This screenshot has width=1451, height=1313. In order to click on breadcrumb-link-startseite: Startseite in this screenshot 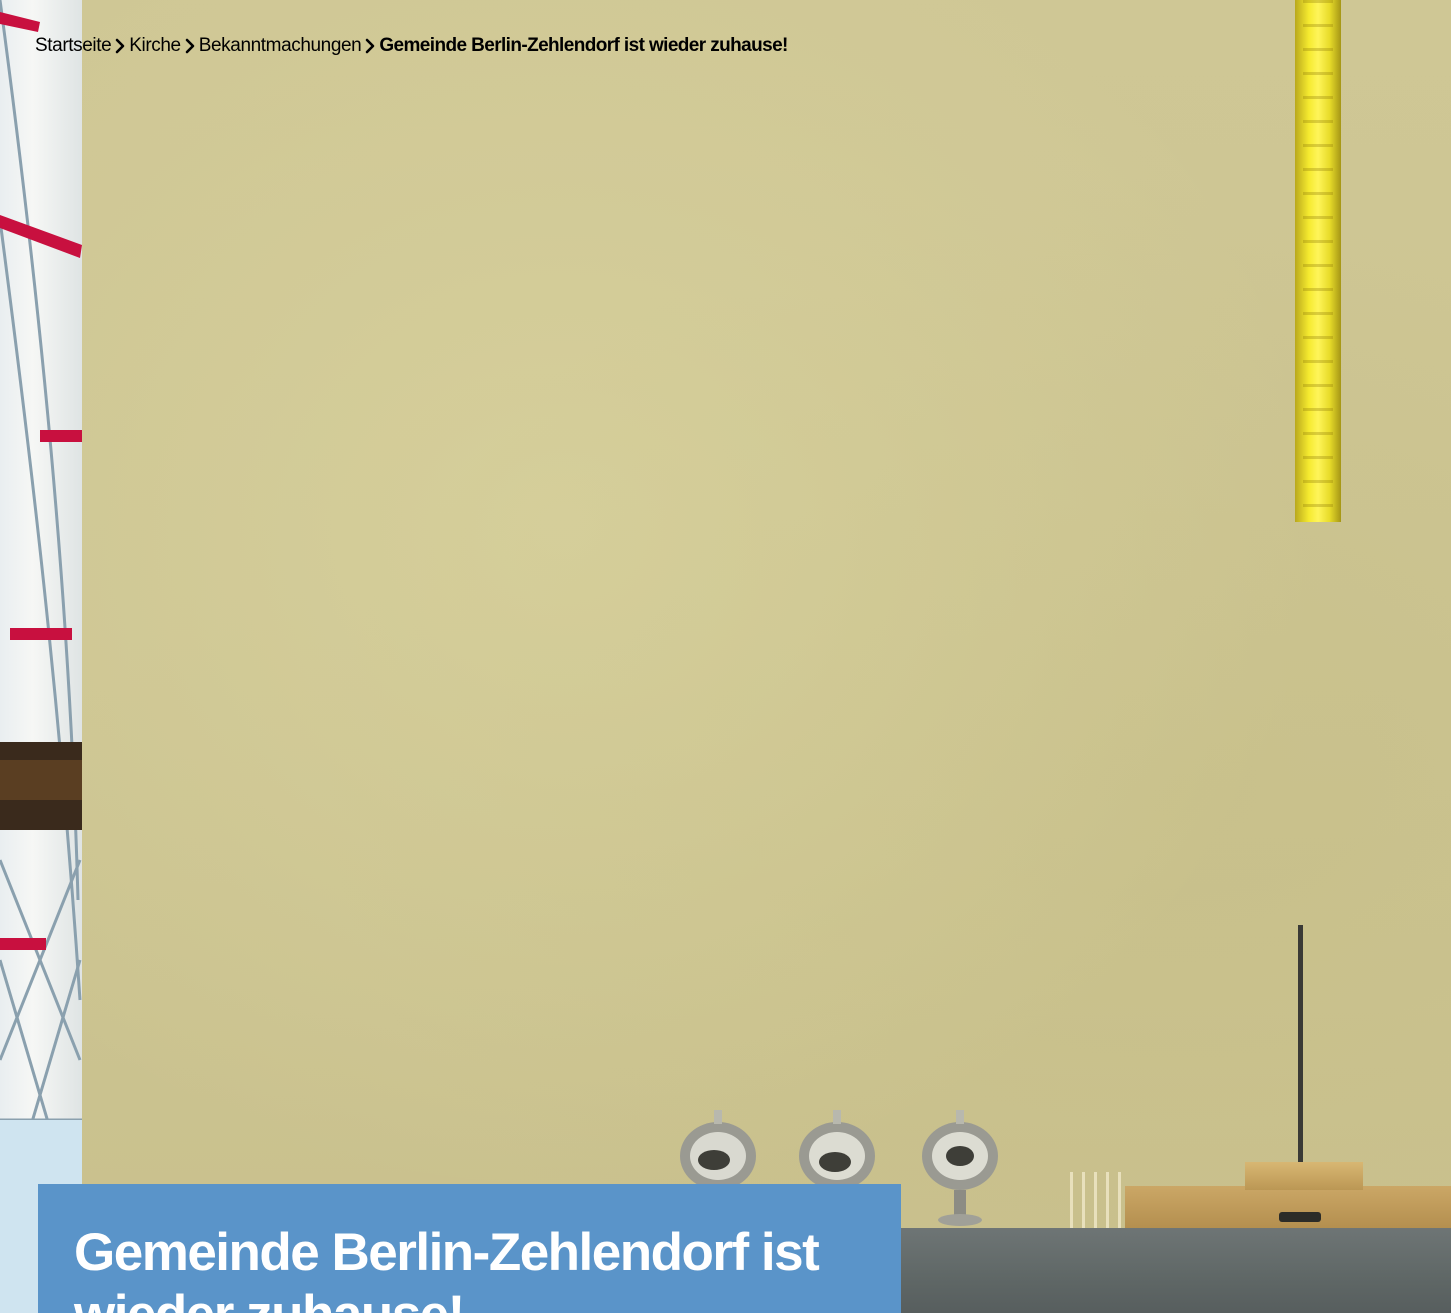, I will do `click(73, 46)`.